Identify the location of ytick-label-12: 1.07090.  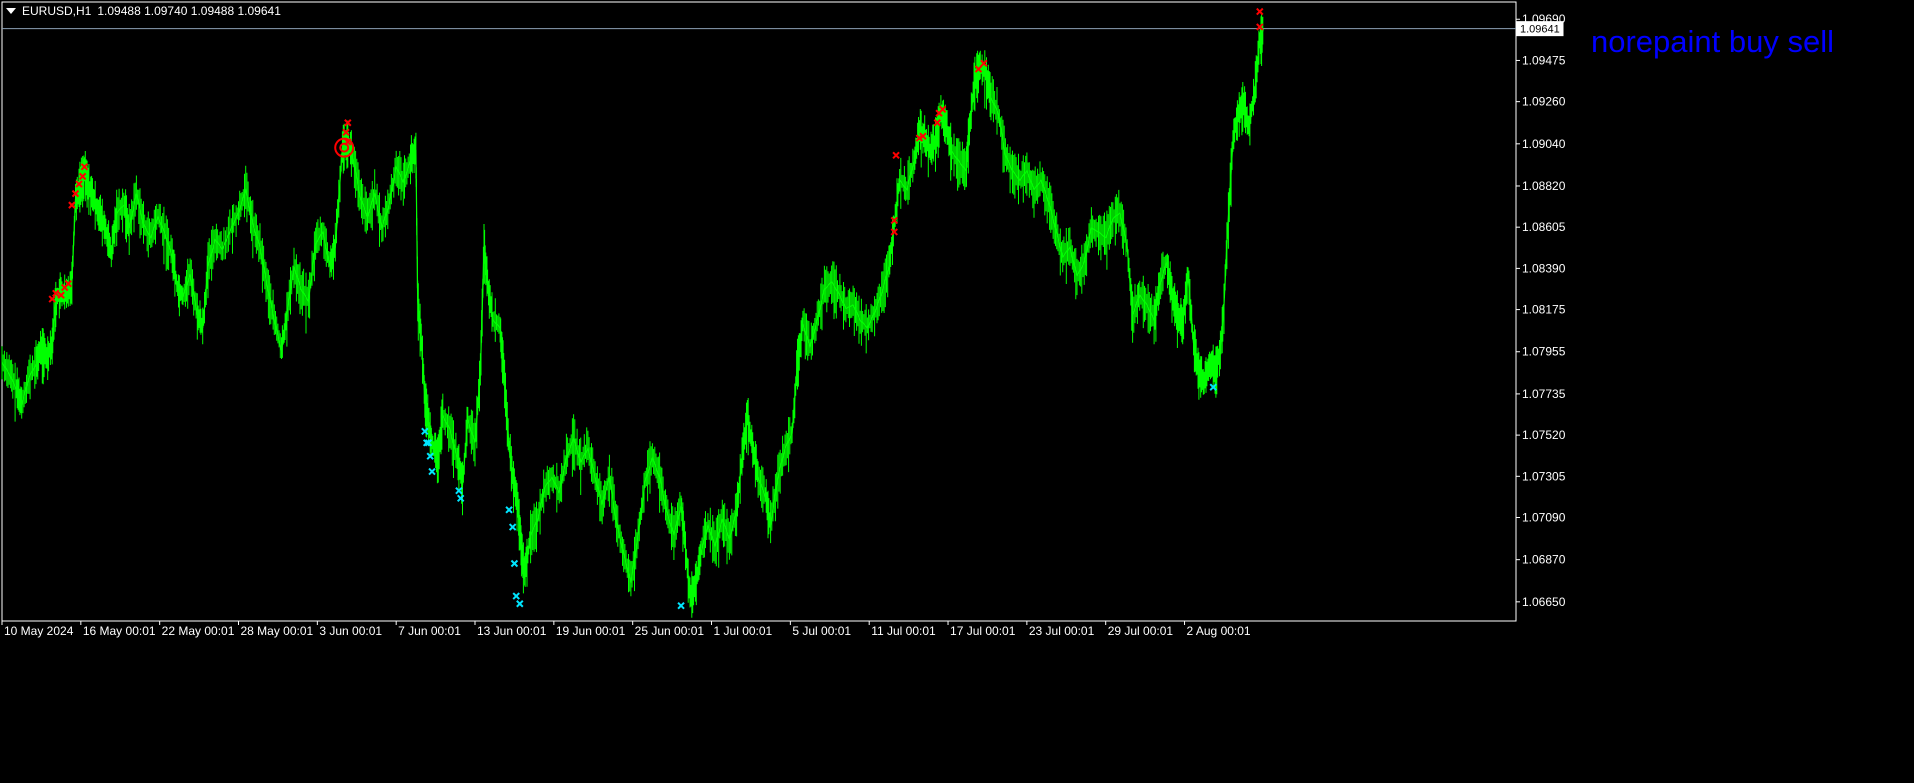
(1544, 518).